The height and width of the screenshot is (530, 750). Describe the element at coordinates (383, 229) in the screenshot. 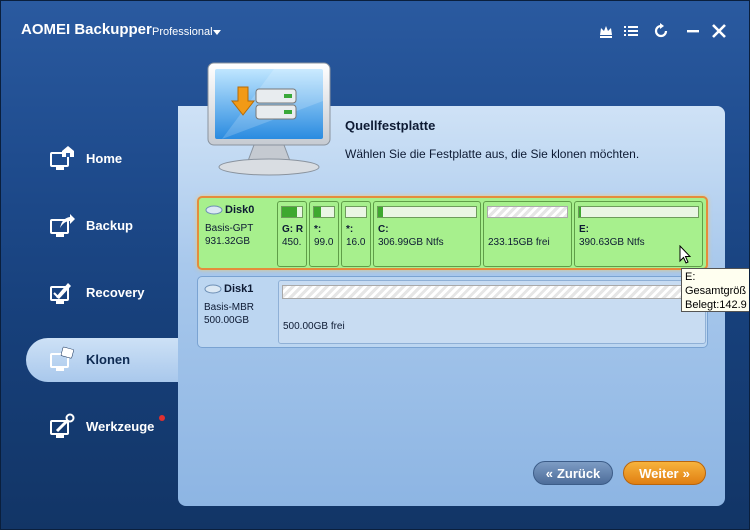

I see `partition-label: C:` at that location.